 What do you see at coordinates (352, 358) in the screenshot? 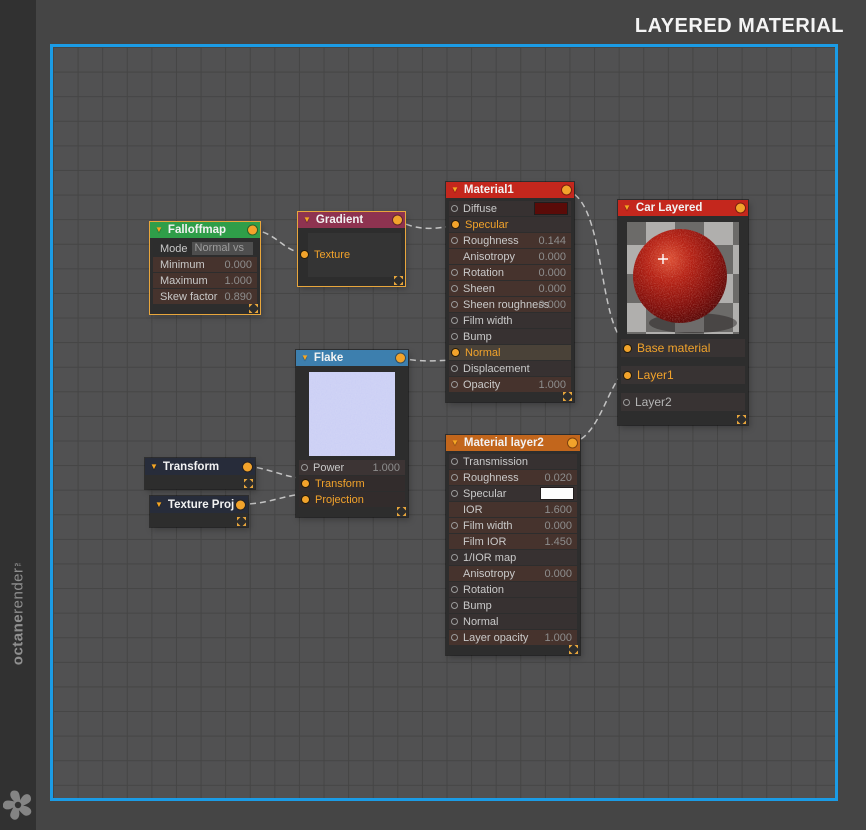
I see `node-flake-header: ▼ Flake` at bounding box center [352, 358].